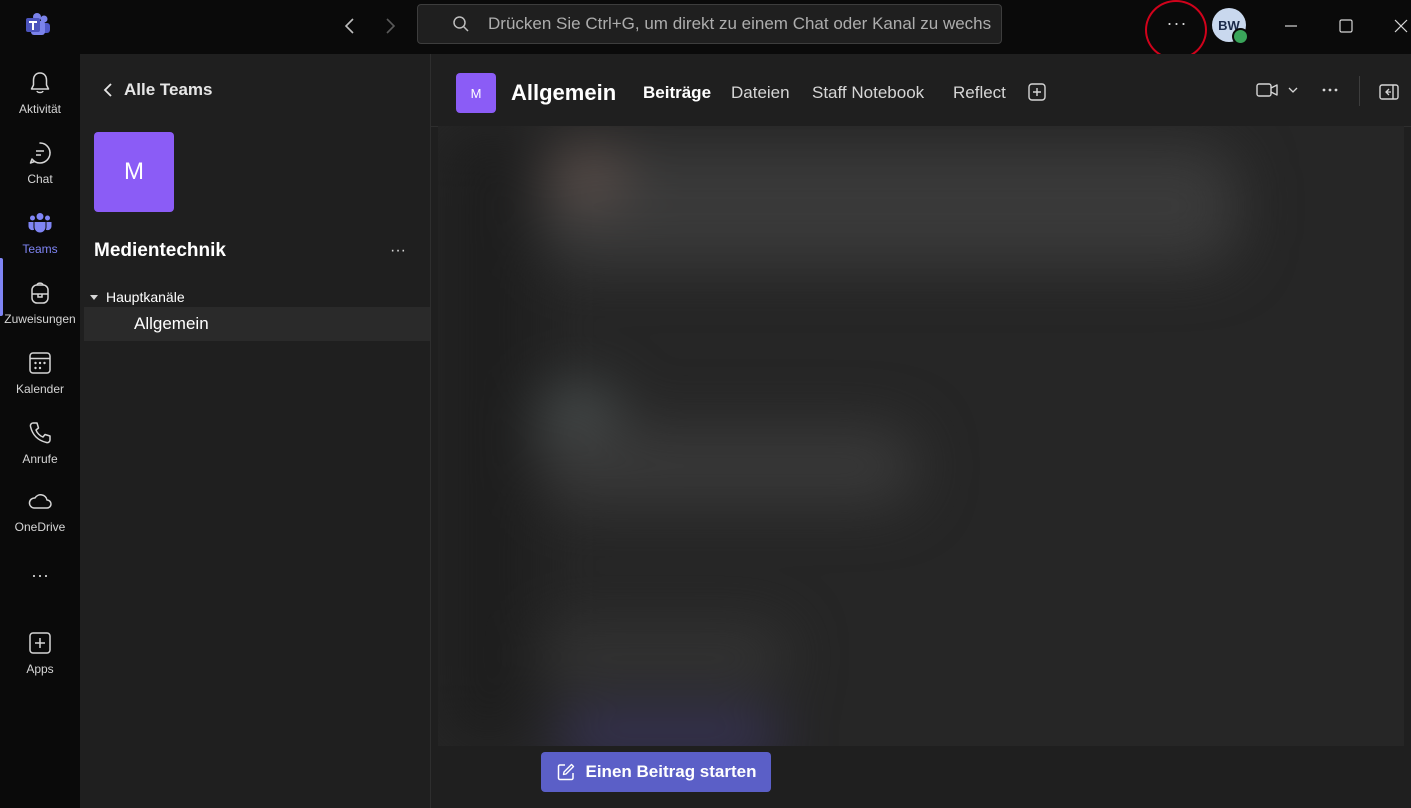 Image resolution: width=1411 pixels, height=808 pixels. I want to click on chevron-down-icon, so click(1293, 90).